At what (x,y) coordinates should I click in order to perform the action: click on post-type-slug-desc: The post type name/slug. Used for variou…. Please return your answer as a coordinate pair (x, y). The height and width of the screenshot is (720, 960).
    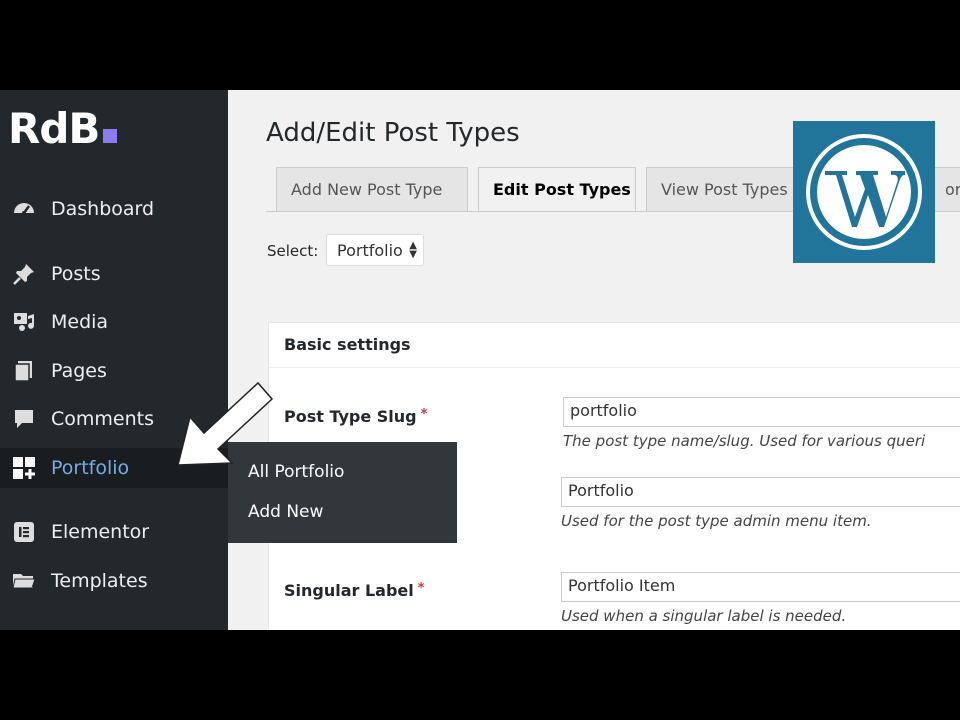
    Looking at the image, I should click on (744, 441).